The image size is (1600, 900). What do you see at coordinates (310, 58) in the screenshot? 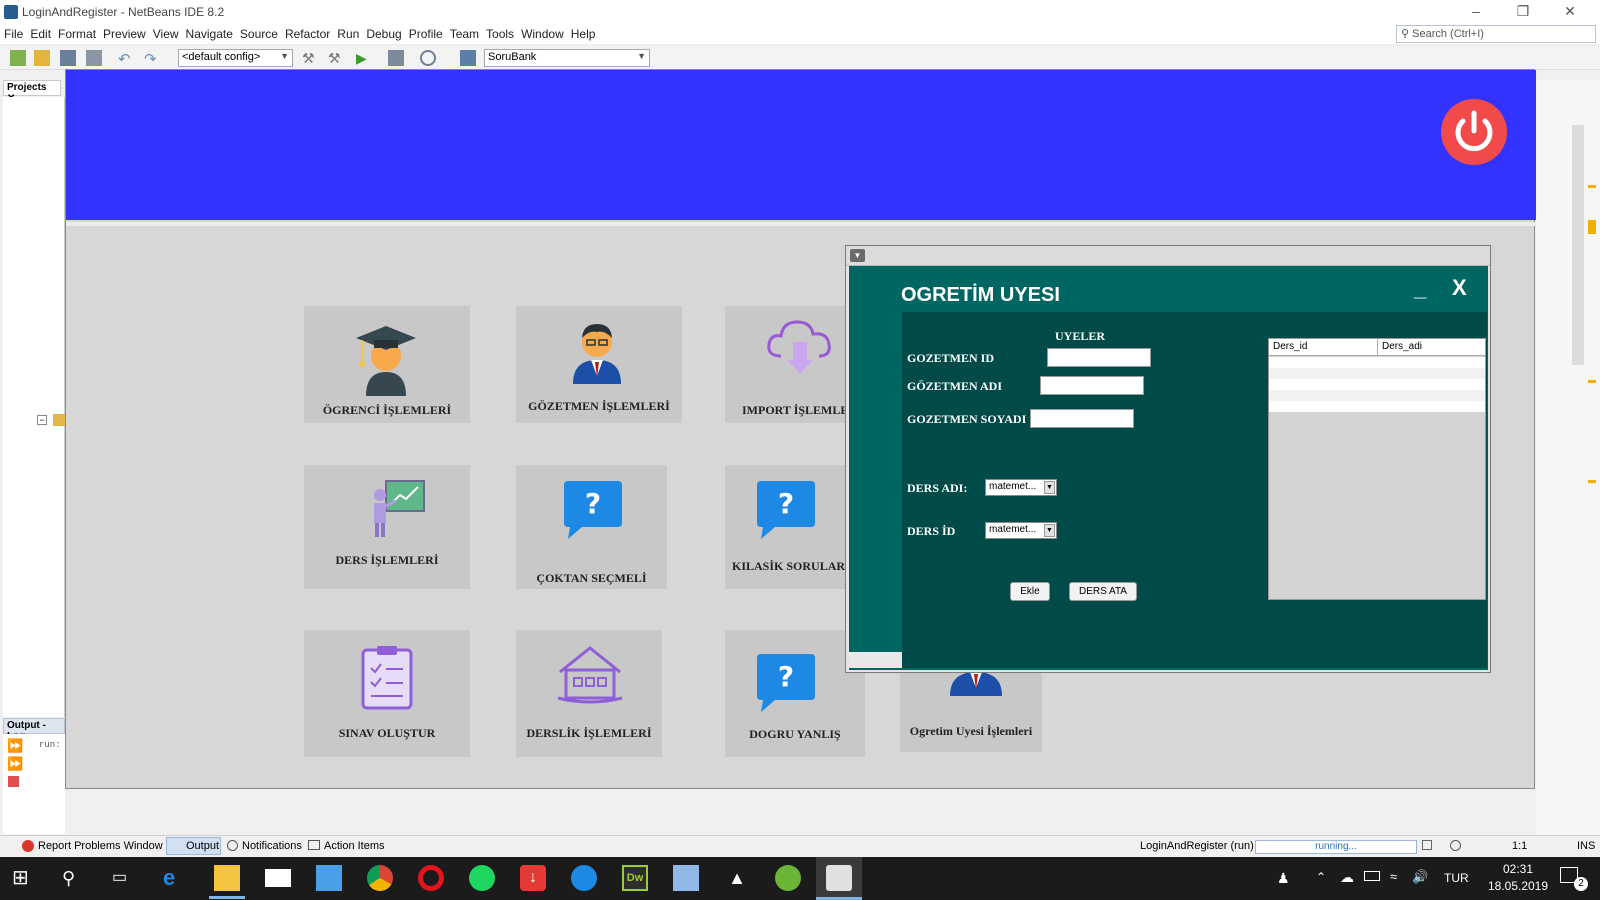
I see `build-icon: ⚒` at bounding box center [310, 58].